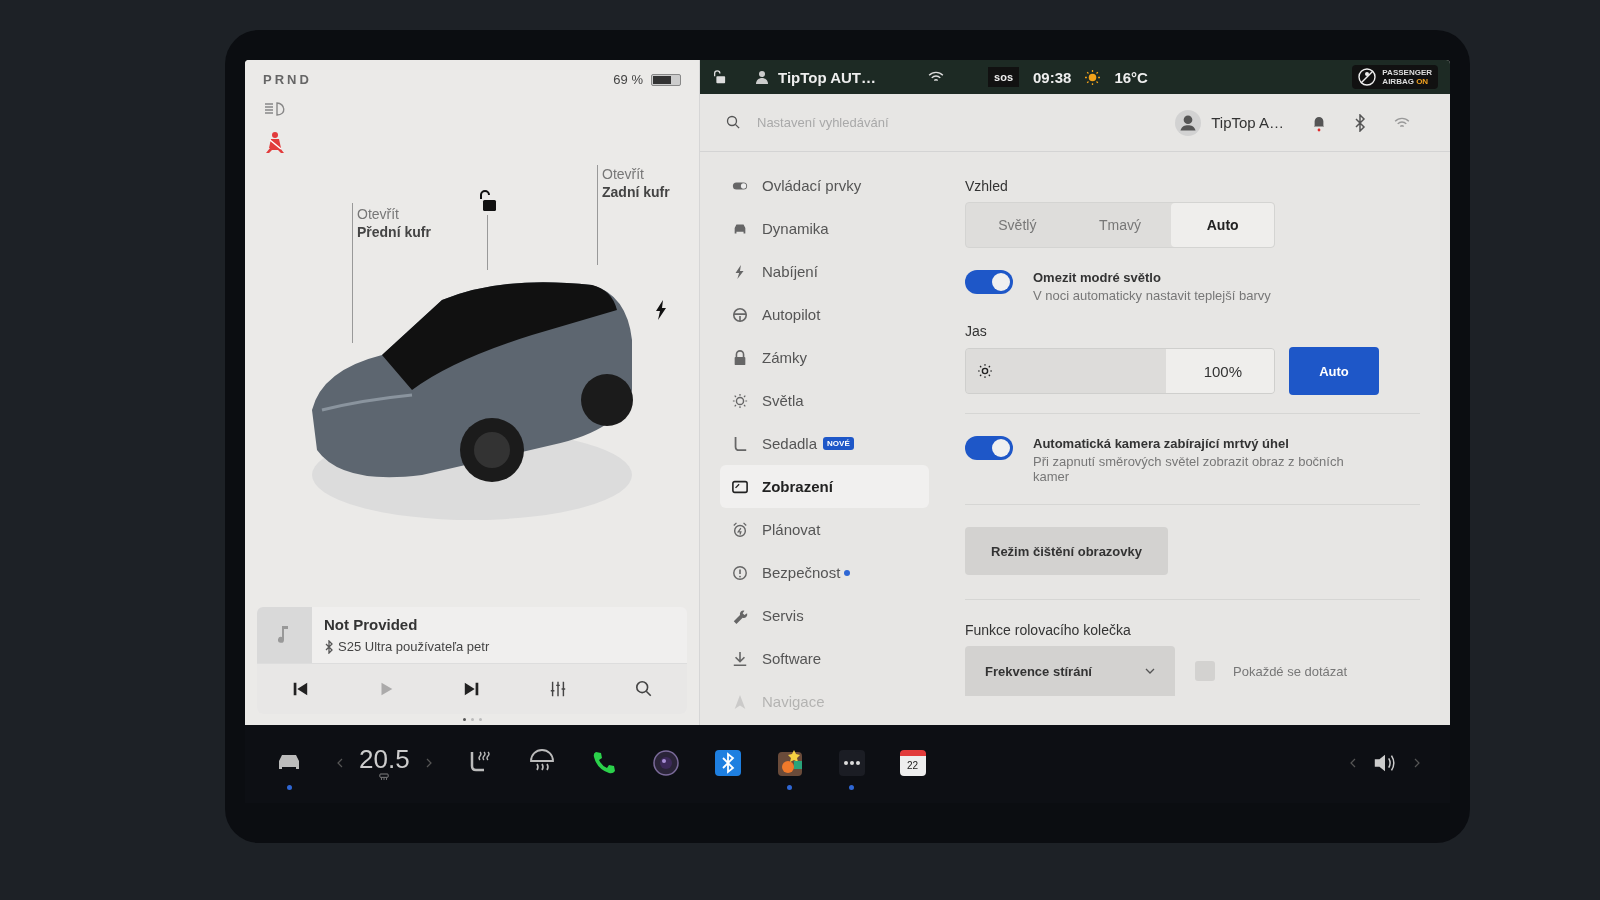 The height and width of the screenshot is (900, 1600). I want to click on sidebar-item: Světla, so click(824, 400).